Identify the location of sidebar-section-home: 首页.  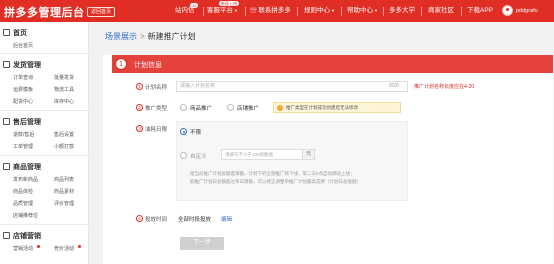
(15, 33).